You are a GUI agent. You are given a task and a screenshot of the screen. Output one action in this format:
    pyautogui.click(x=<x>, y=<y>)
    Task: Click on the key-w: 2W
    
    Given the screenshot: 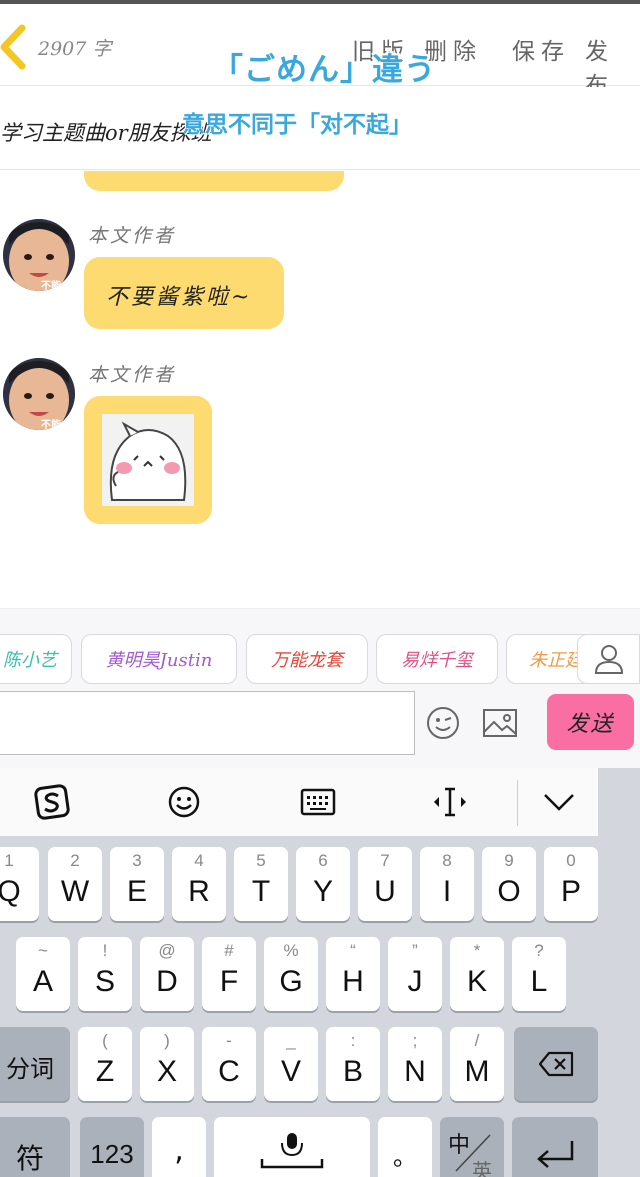 What is the action you would take?
    pyautogui.click(x=75, y=884)
    